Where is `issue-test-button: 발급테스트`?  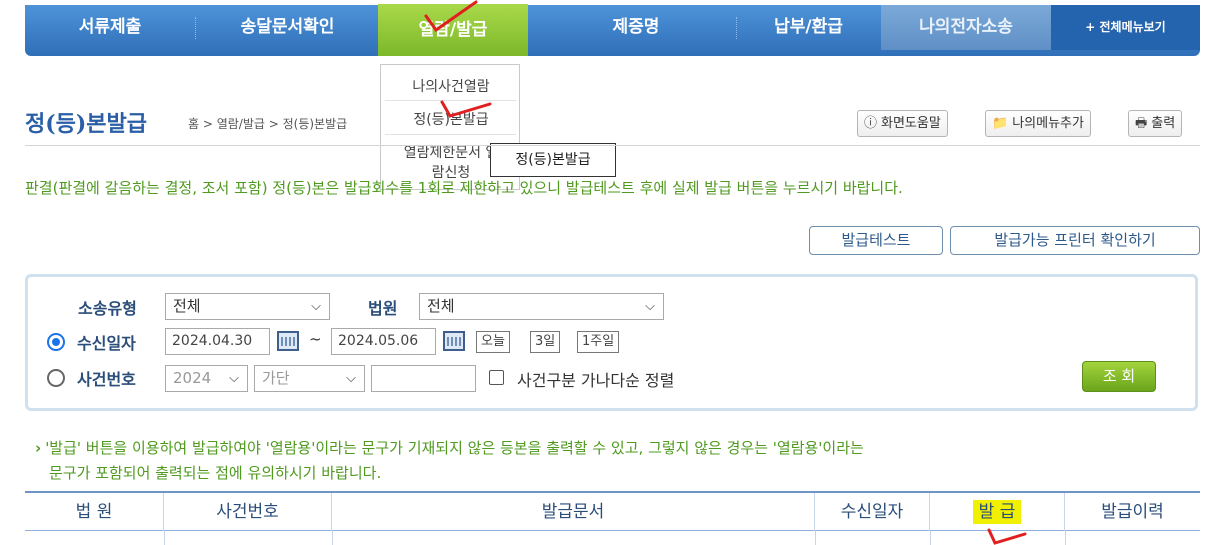 issue-test-button: 발급테스트 is located at coordinates (876, 240).